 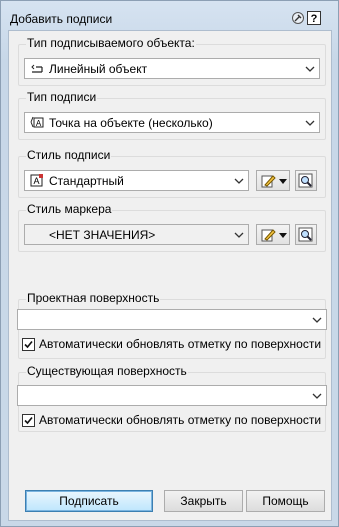 I want to click on design-surface-auto-update-checkbox, so click(x=28, y=344).